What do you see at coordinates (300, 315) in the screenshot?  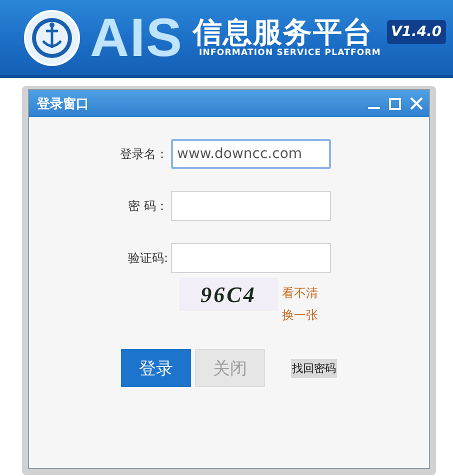 I see `captcha-refresh-link: 换一张` at bounding box center [300, 315].